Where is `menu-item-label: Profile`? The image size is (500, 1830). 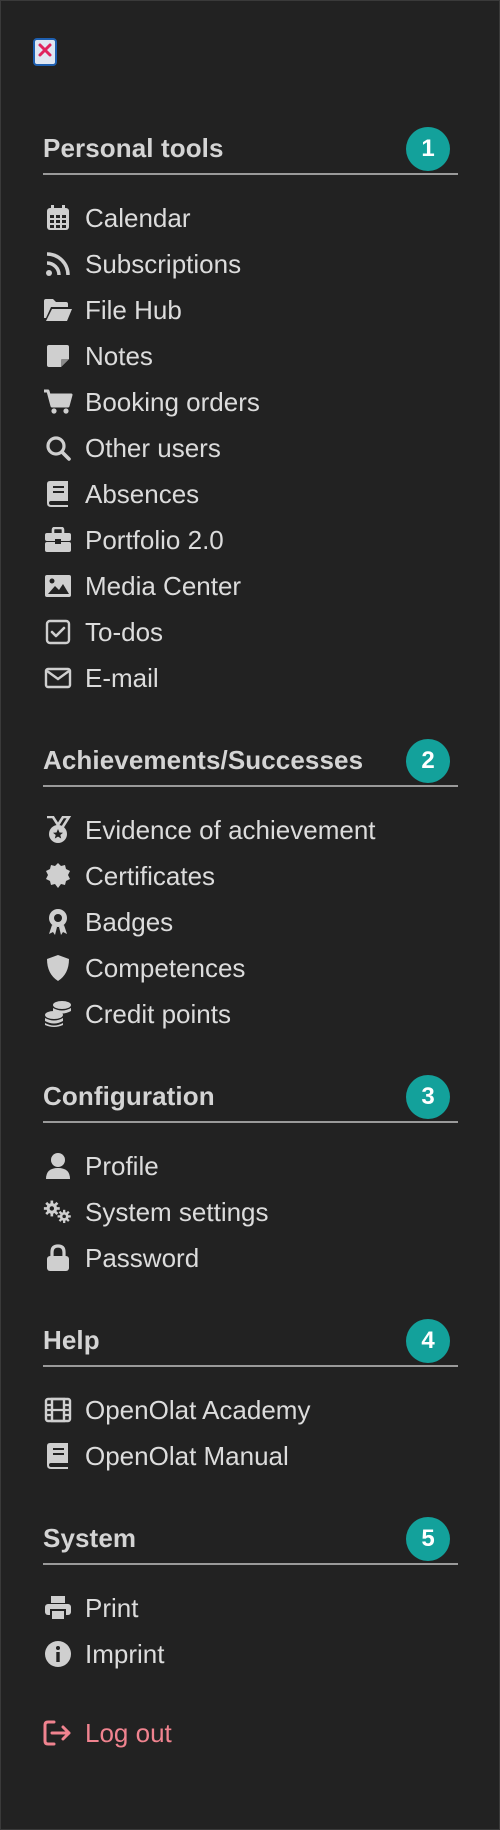 menu-item-label: Profile is located at coordinates (122, 1165).